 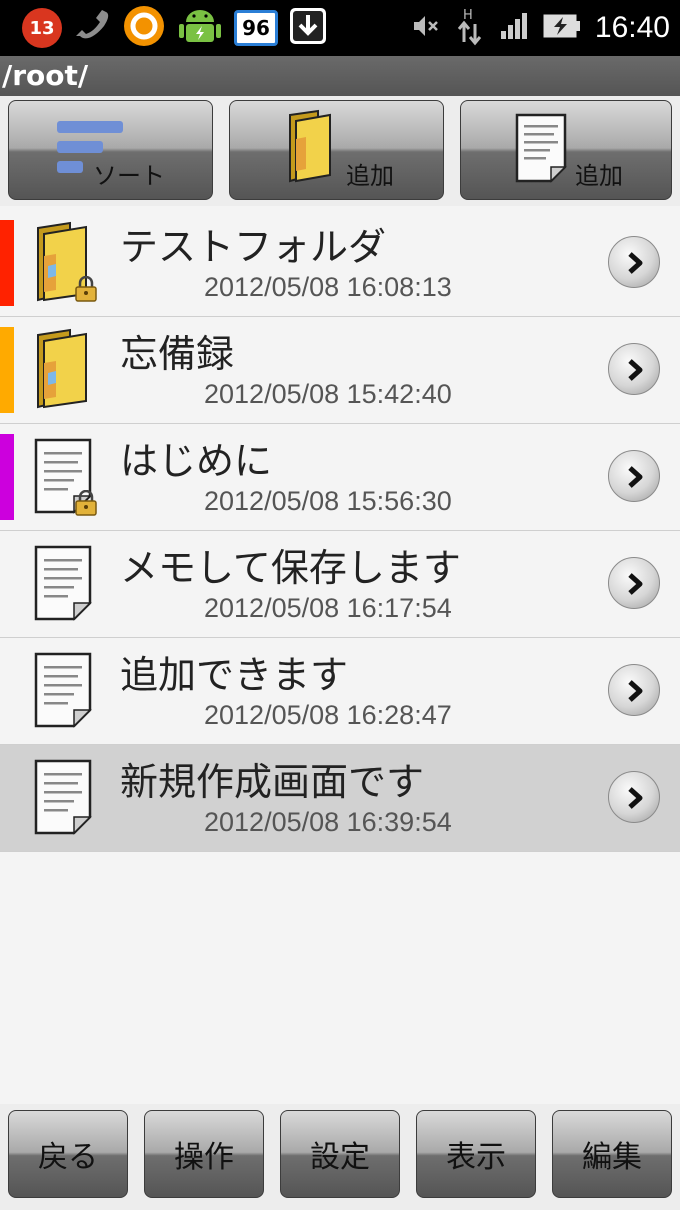 What do you see at coordinates (426, 28) in the screenshot?
I see `mute-icon` at bounding box center [426, 28].